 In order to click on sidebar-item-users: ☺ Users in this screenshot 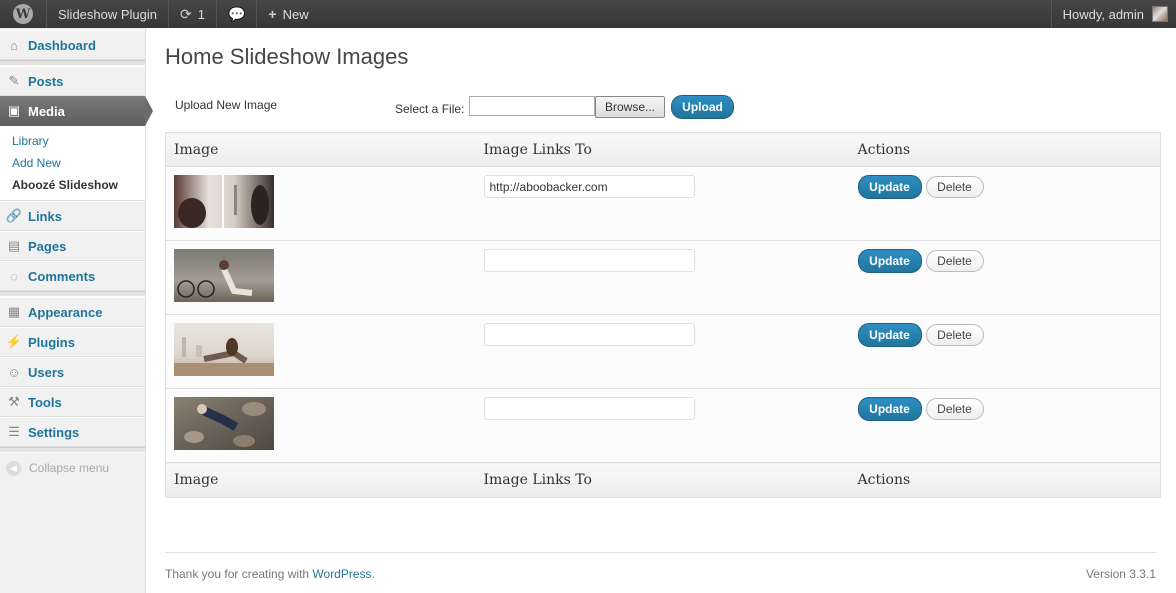, I will do `click(72, 372)`.